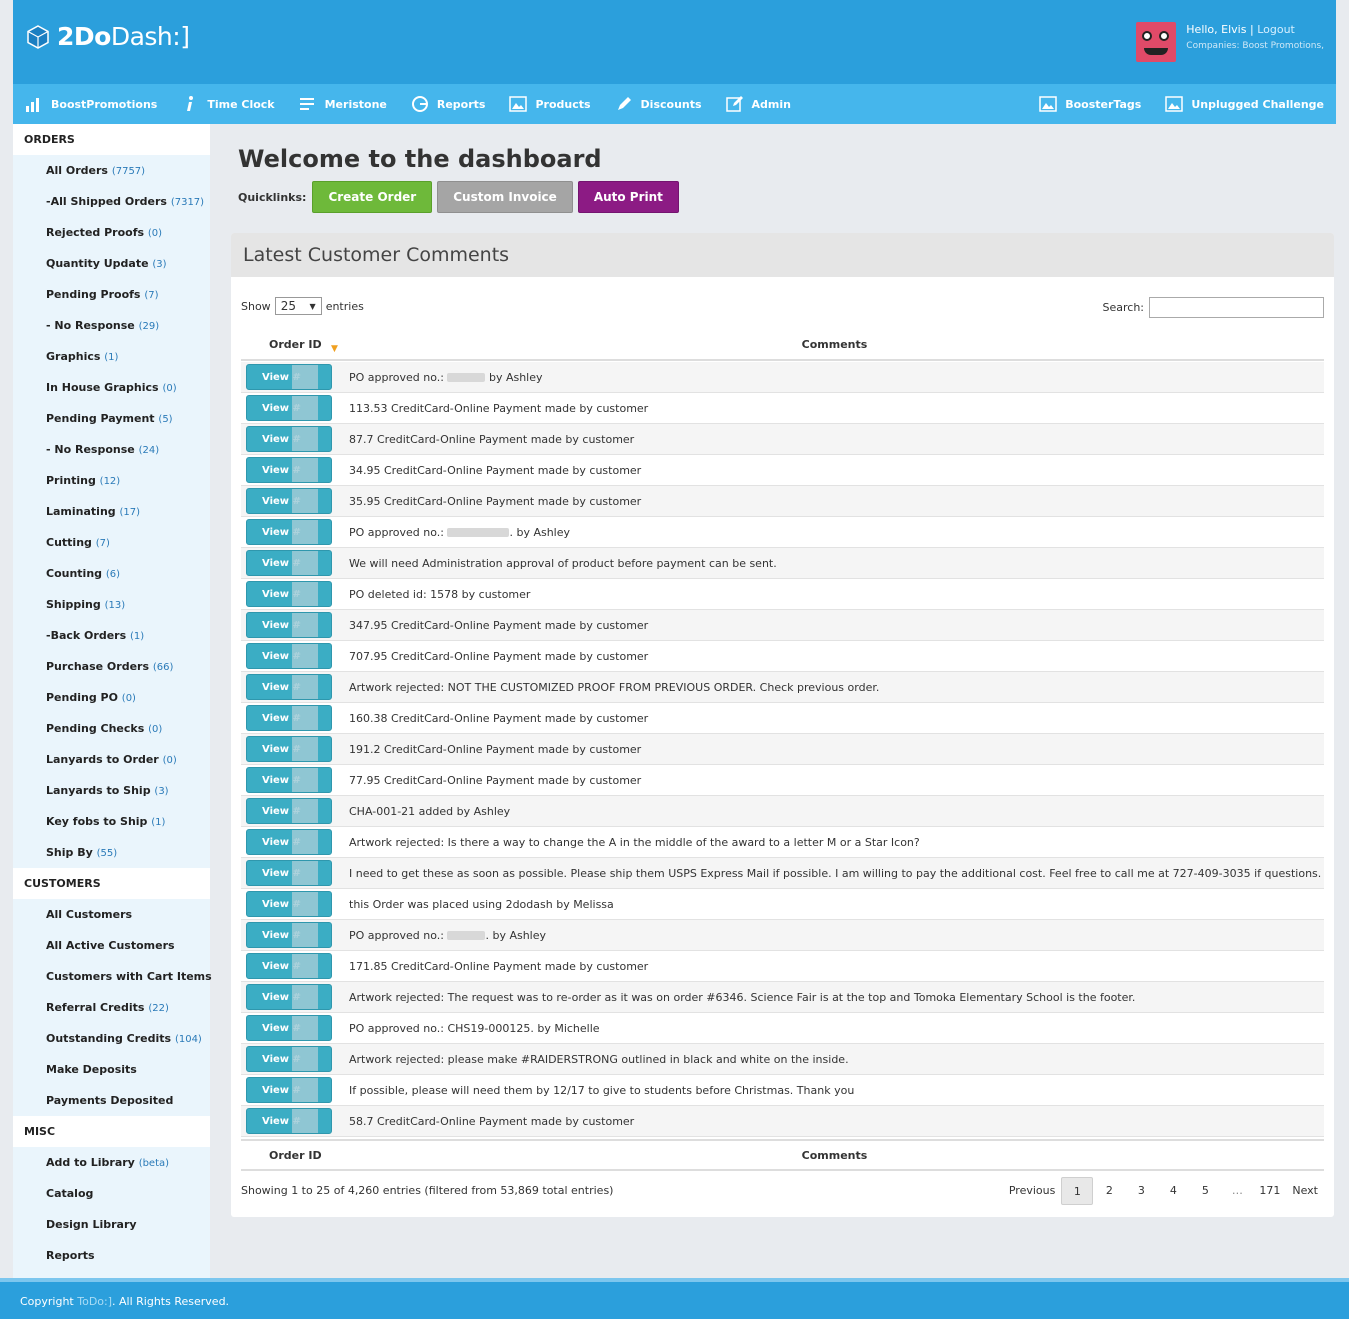  I want to click on sidebar-item-customer: All Active Customers, so click(111, 945).